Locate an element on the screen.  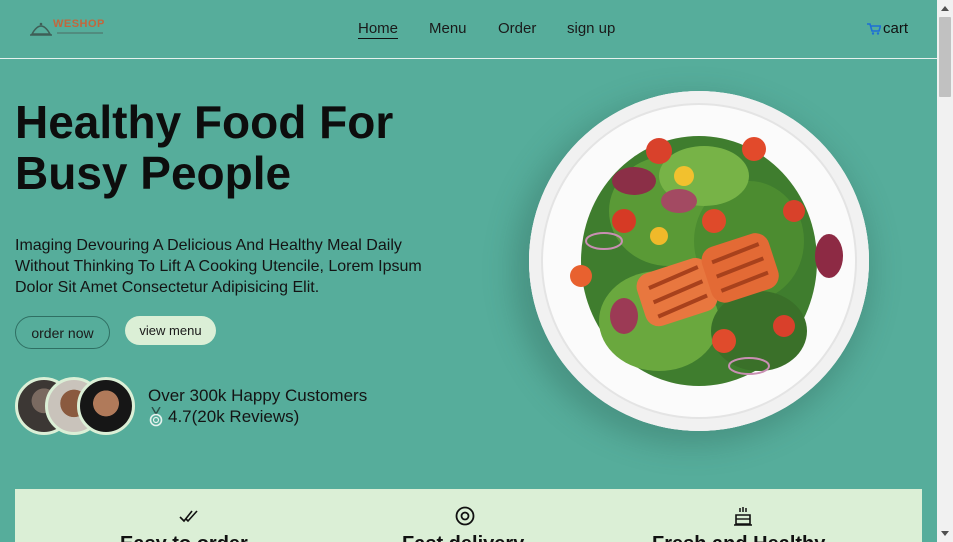
cake-icon is located at coordinates (743, 516).